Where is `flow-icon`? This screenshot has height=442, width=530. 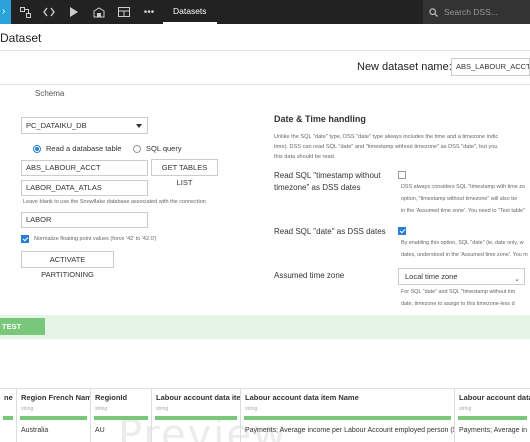 flow-icon is located at coordinates (25, 12).